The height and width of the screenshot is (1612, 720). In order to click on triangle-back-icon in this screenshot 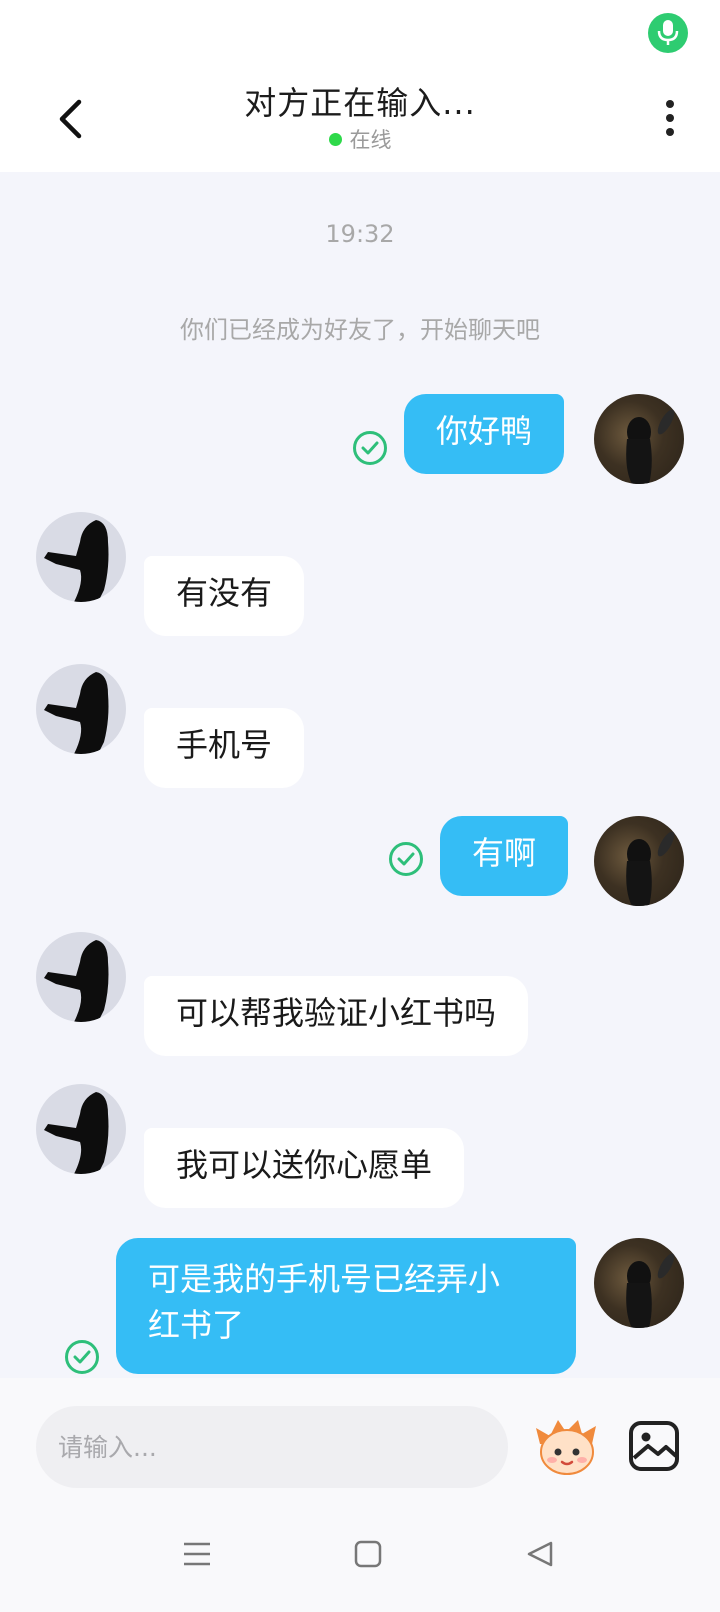, I will do `click(540, 1554)`.